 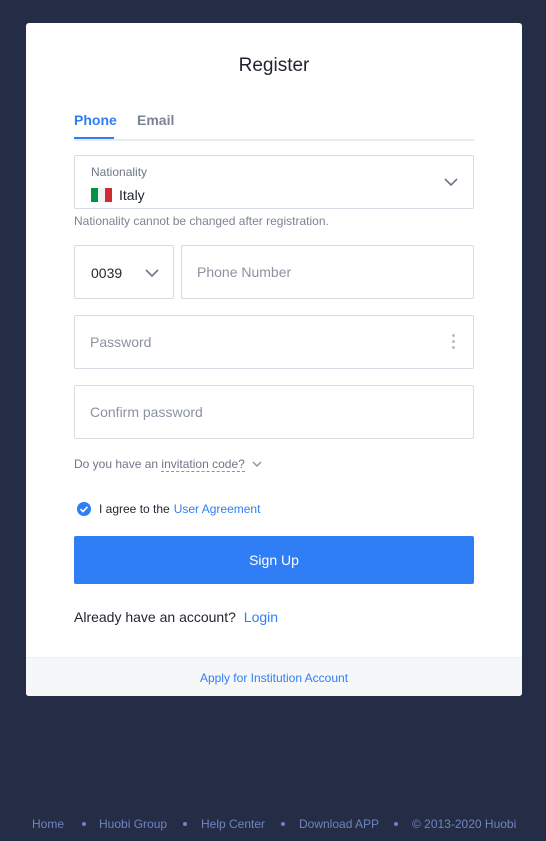 I want to click on footer-link-home: Home, so click(x=48, y=824).